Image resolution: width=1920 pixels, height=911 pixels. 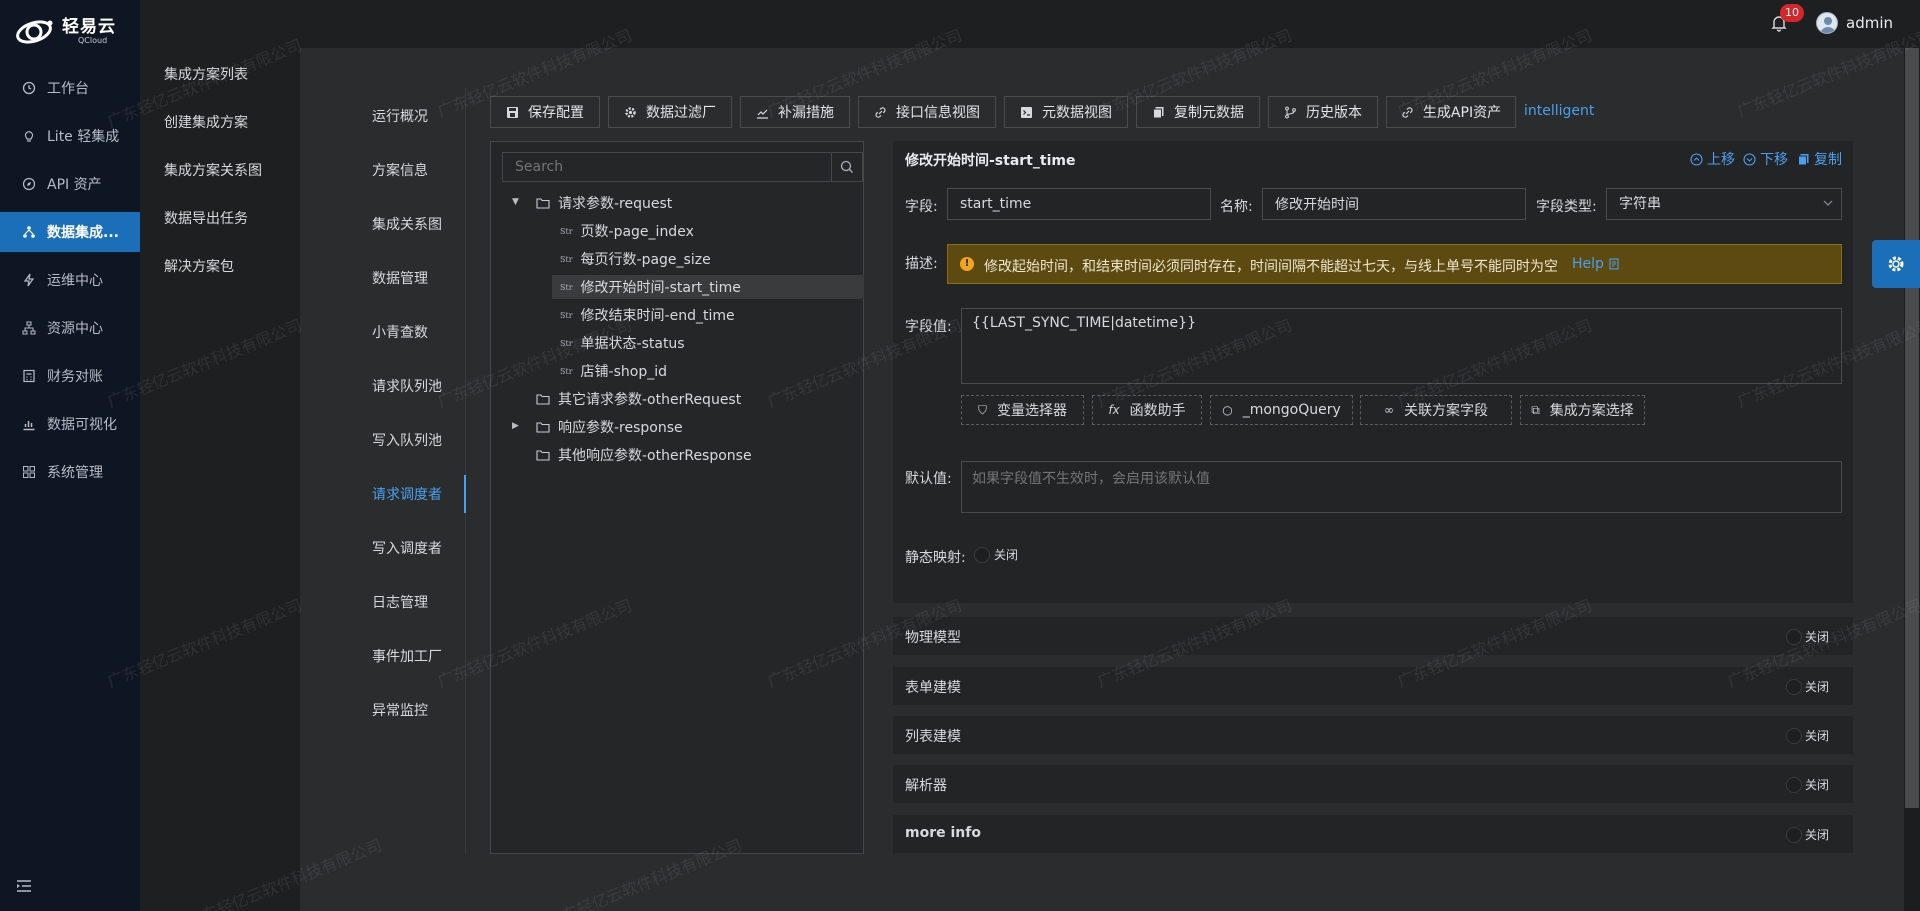 What do you see at coordinates (545, 112) in the screenshot?
I see `save-config-button: 保存配置` at bounding box center [545, 112].